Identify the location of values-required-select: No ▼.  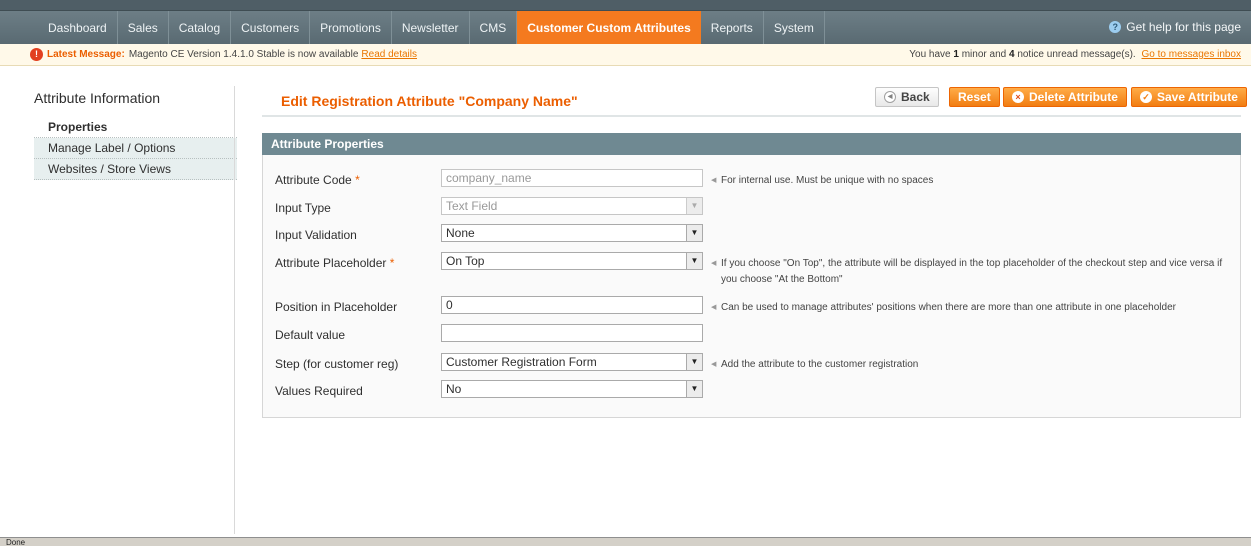
(572, 389).